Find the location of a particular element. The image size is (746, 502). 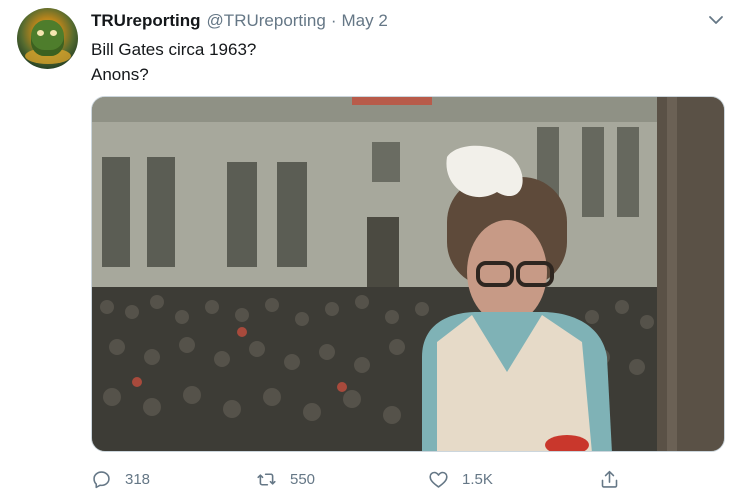

avatar-frog is located at coordinates (47, 38).